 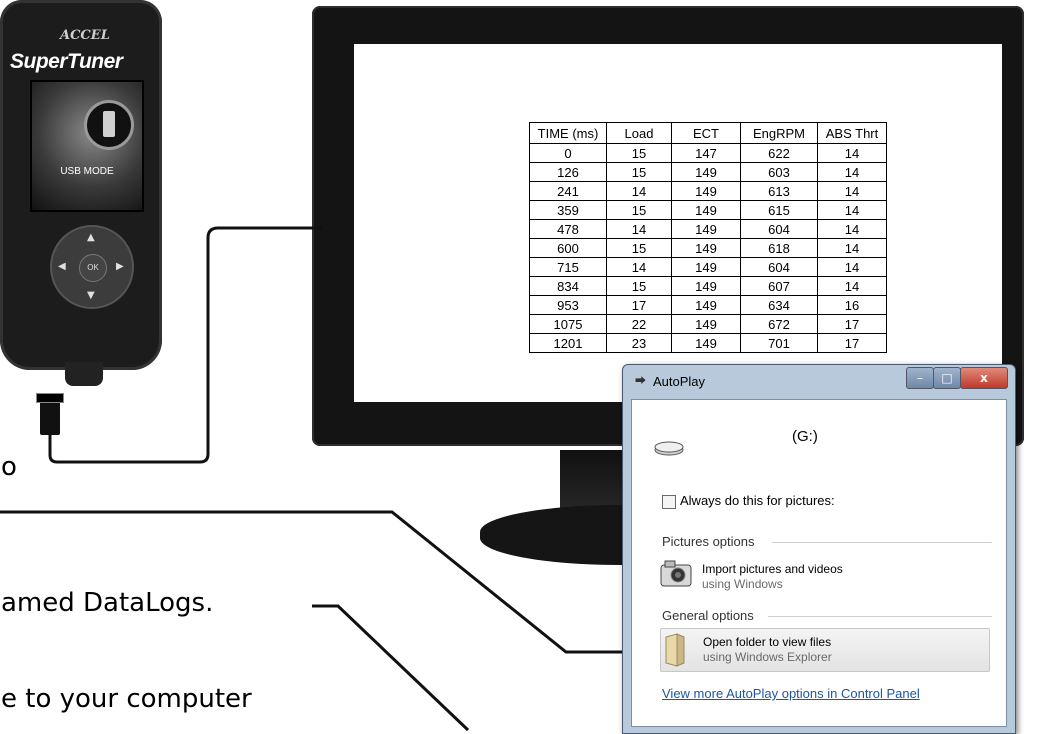 What do you see at coordinates (107, 603) in the screenshot?
I see `manual-text-line-2: amed DataLogs.` at bounding box center [107, 603].